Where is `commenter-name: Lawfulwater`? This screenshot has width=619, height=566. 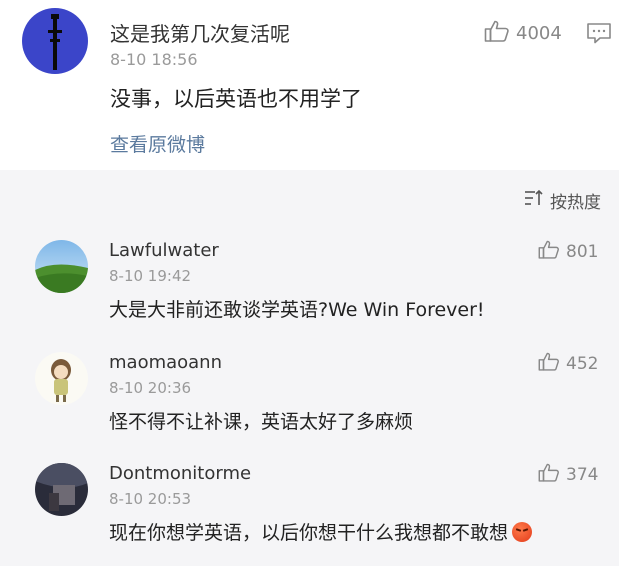
commenter-name: Lawfulwater is located at coordinates (164, 250).